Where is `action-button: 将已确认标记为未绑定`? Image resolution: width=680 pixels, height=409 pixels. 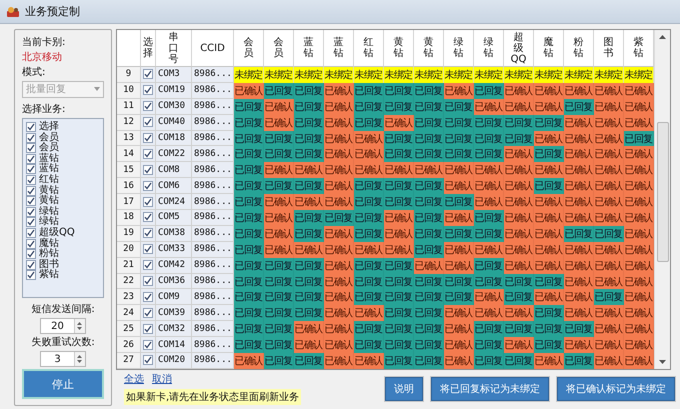 action-button: 将已确认标记为未绑定 is located at coordinates (616, 388).